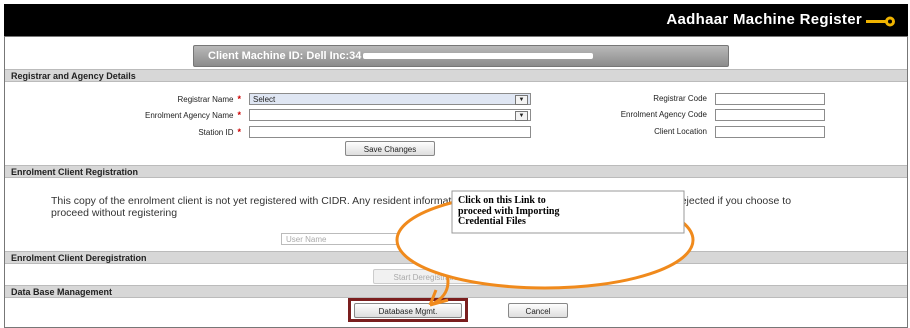 This screenshot has width=910, height=328. What do you see at coordinates (545, 248) in the screenshot?
I see `callout-bubble` at bounding box center [545, 248].